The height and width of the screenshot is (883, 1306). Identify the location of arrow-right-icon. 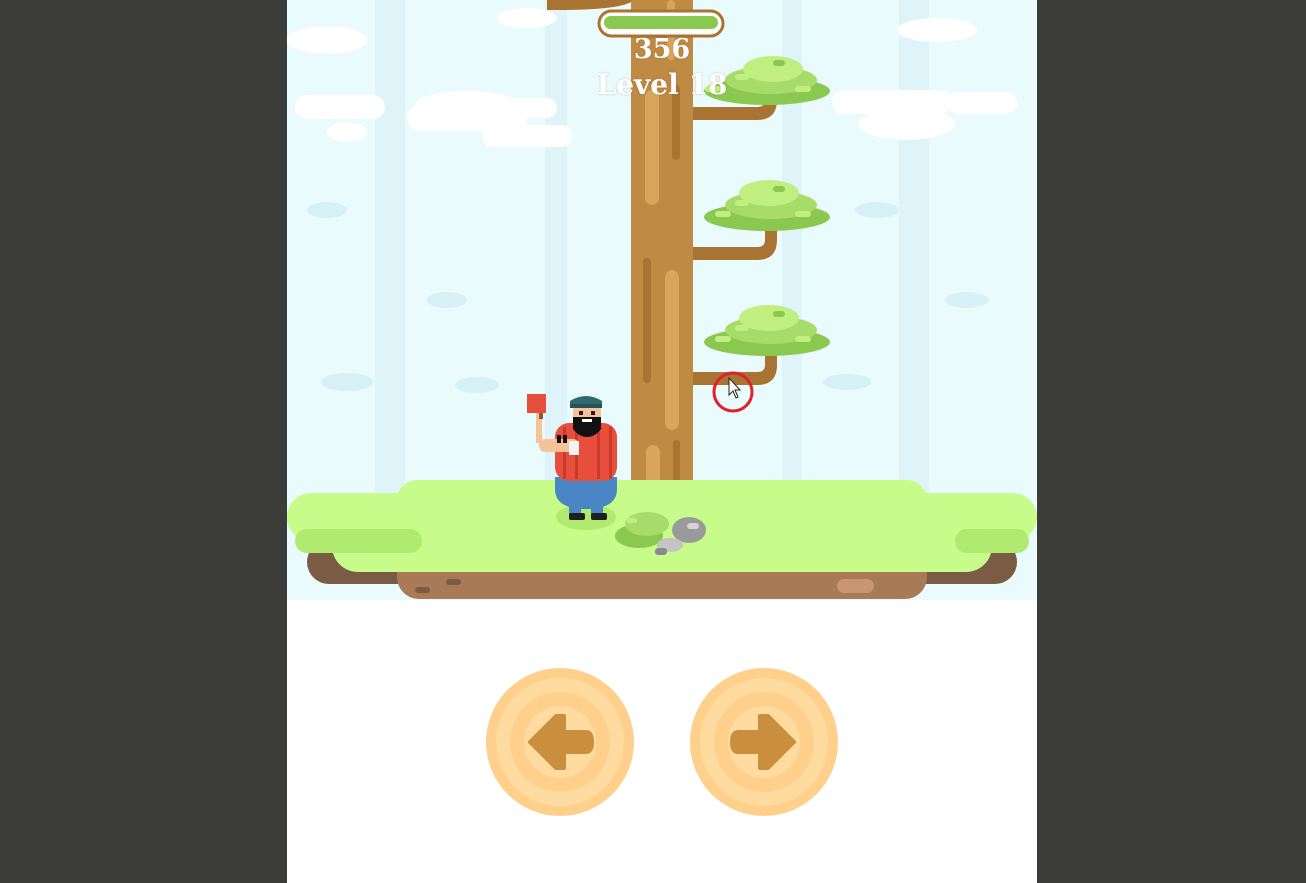
(764, 742).